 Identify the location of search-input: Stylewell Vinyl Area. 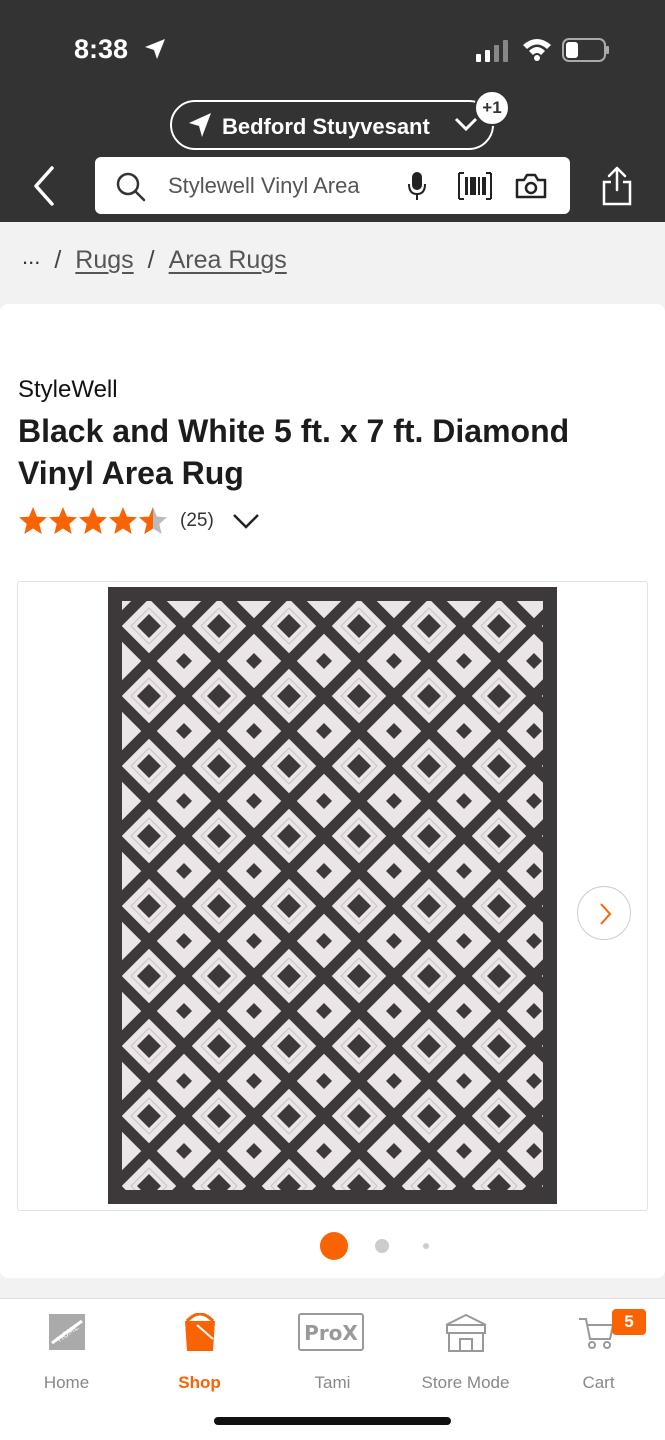
(332, 185).